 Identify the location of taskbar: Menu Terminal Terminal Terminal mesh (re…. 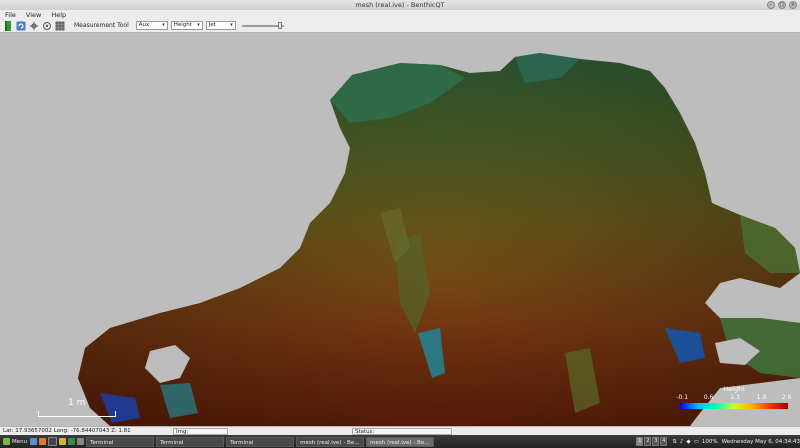
(400, 441).